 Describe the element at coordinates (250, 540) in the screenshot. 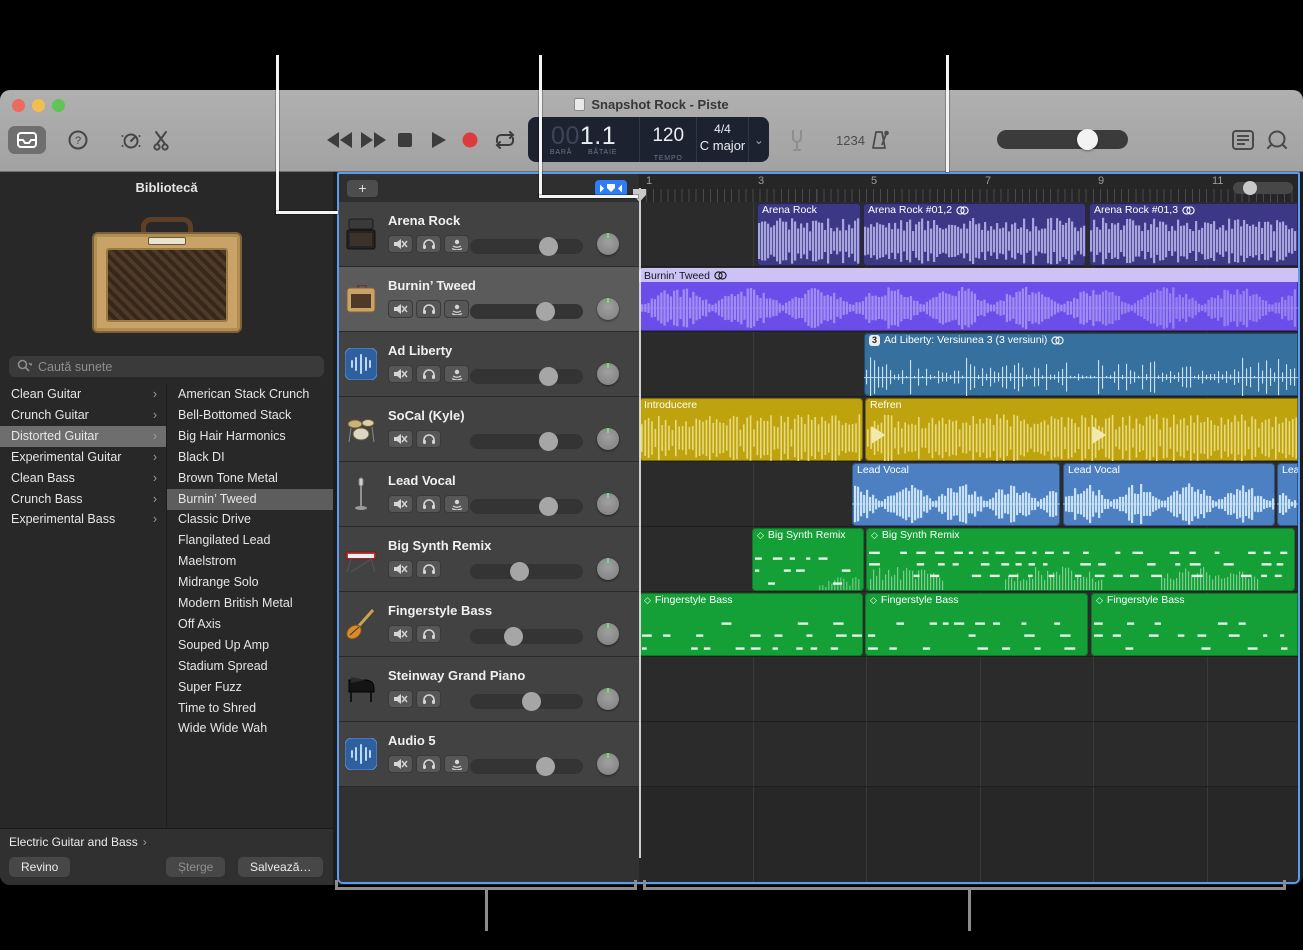

I see `library-preset-flangilated-lead: Flangilated Lead` at that location.